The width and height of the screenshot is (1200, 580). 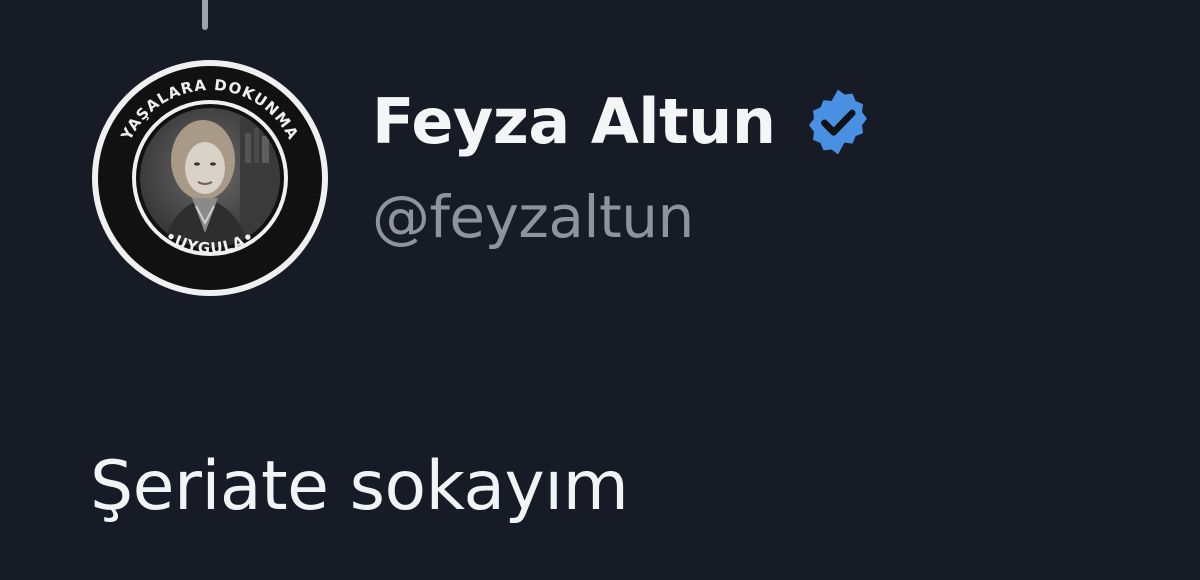 I want to click on tweet-author: Feyza Altun @feyzaltun, so click(x=623, y=159).